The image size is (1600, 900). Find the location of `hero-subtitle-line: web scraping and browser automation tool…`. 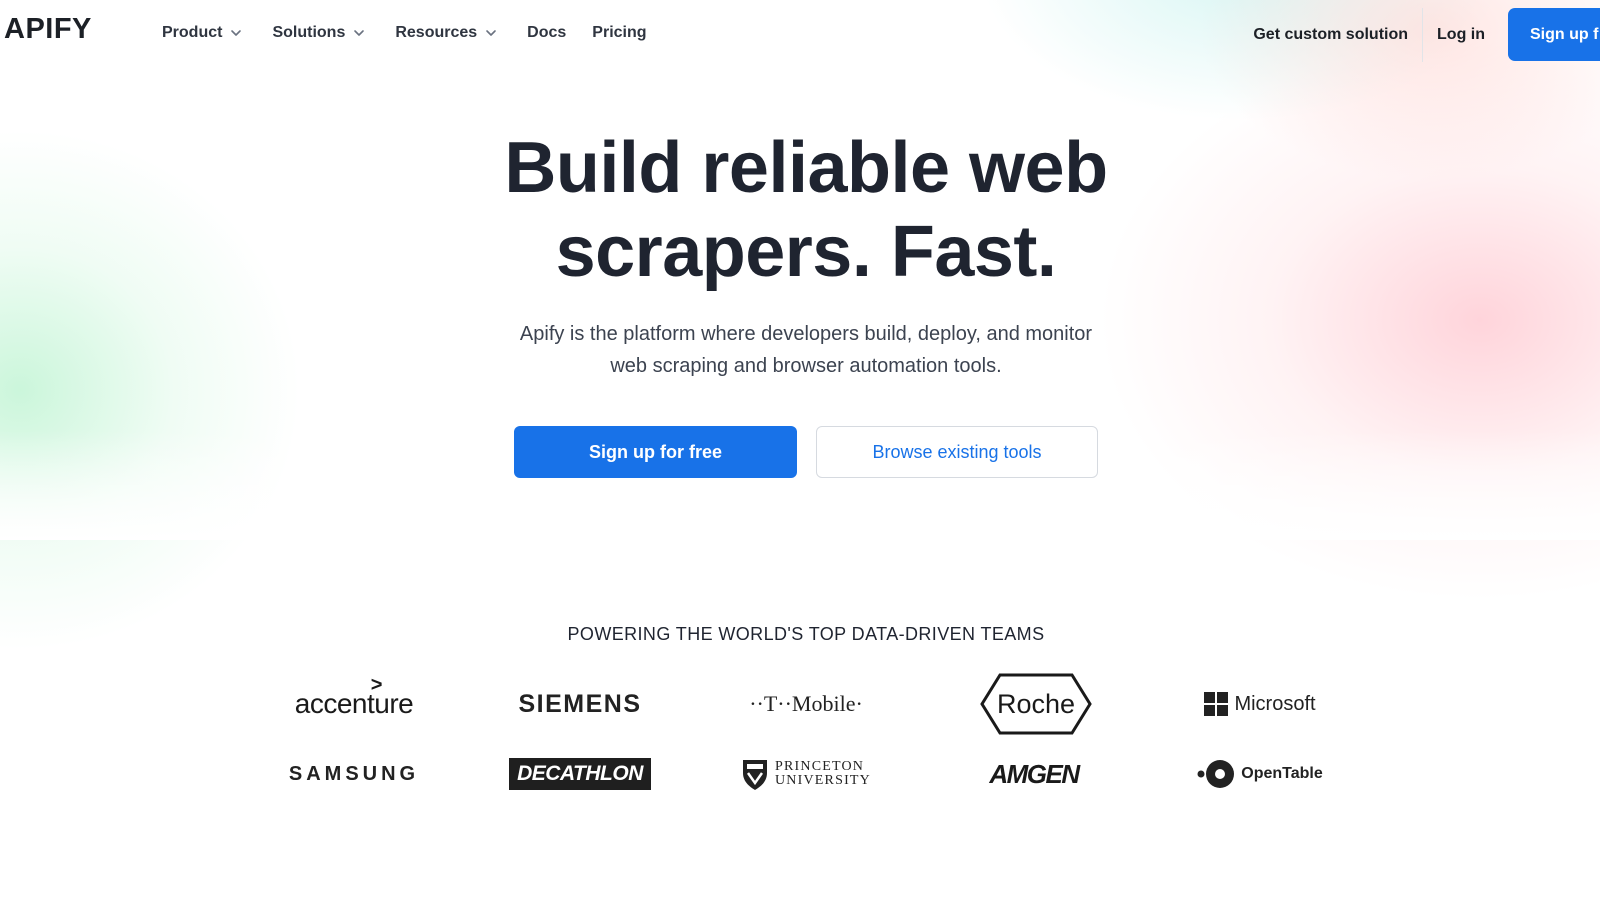

hero-subtitle-line: web scraping and browser automation tool… is located at coordinates (806, 366).